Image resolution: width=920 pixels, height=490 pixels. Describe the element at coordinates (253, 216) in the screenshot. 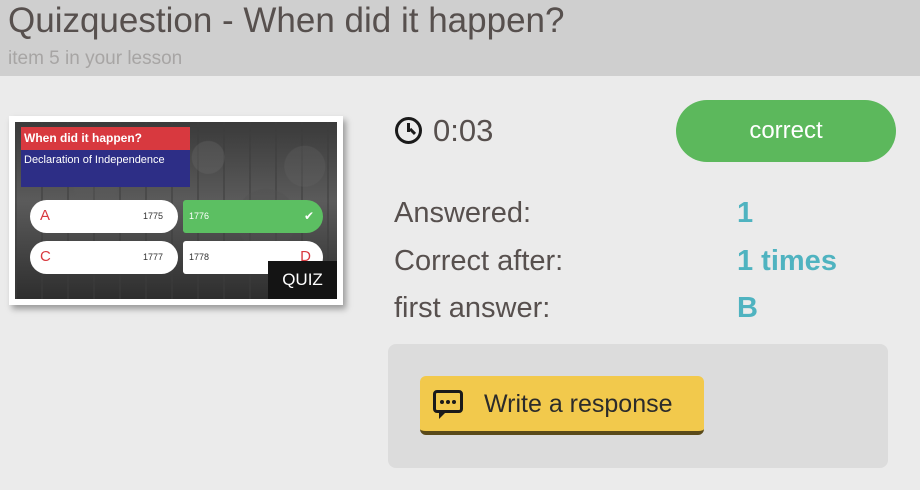

I see `thumbnail-option-b: 1776 ✔` at that location.